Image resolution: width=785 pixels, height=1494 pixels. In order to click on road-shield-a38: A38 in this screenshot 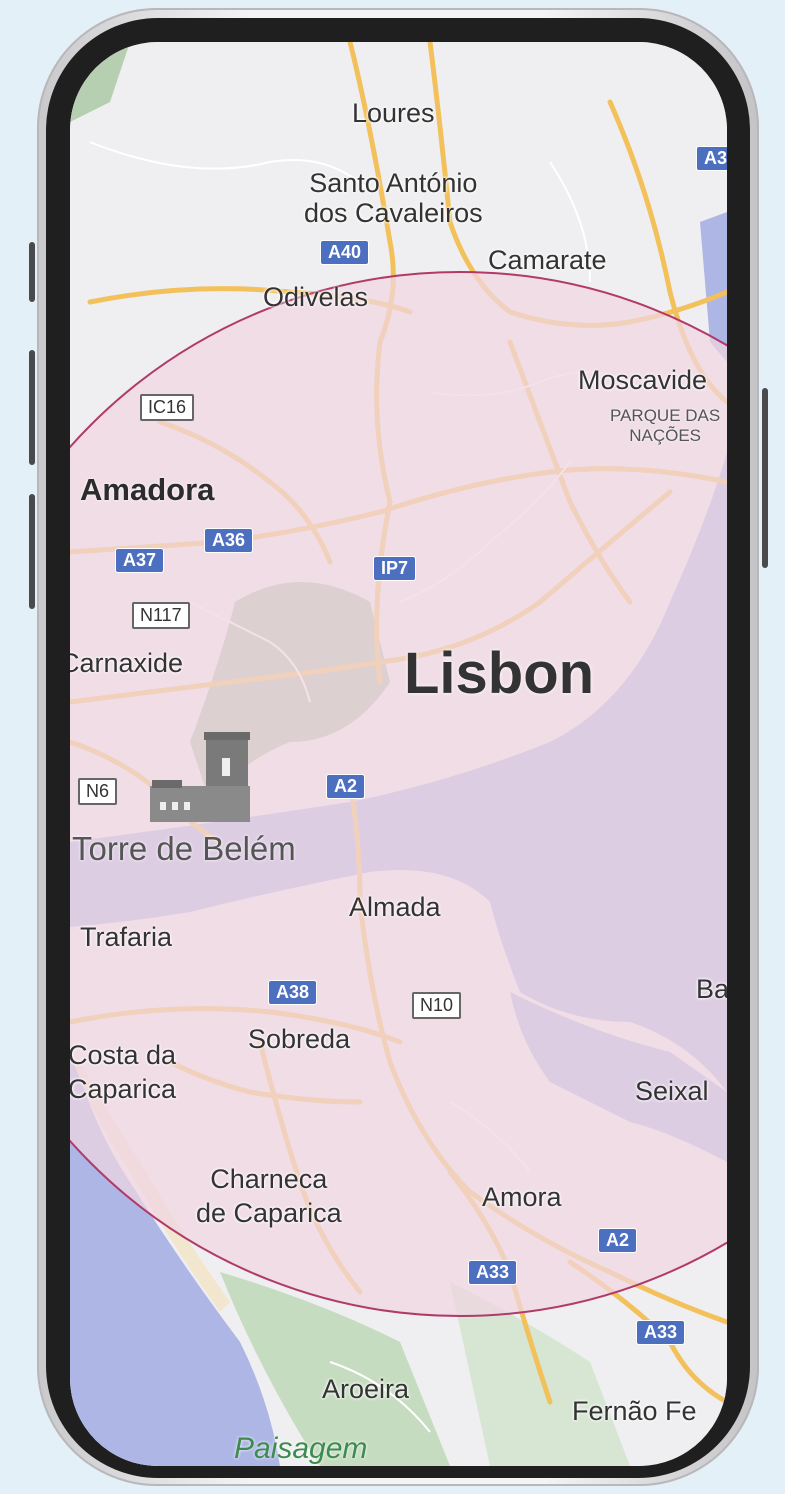, I will do `click(293, 992)`.